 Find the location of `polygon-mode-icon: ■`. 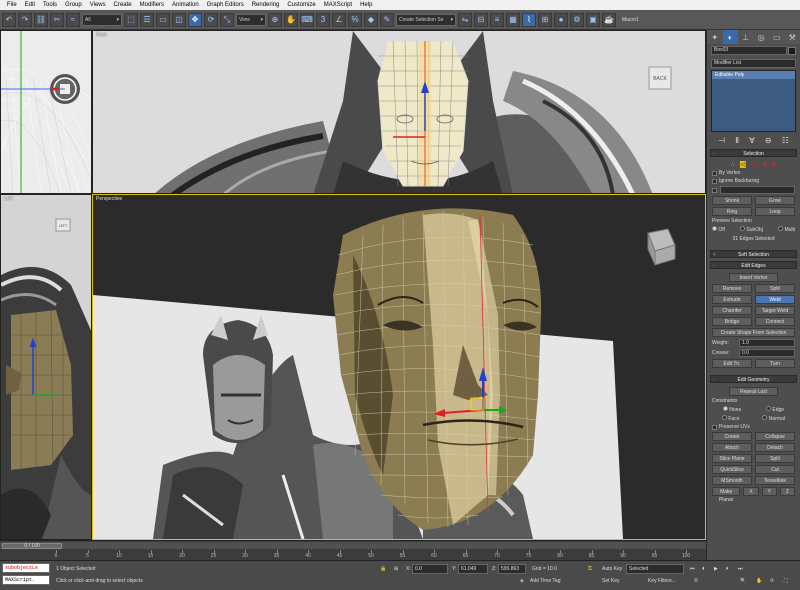

polygon-mode-icon: ■ is located at coordinates (765, 165).